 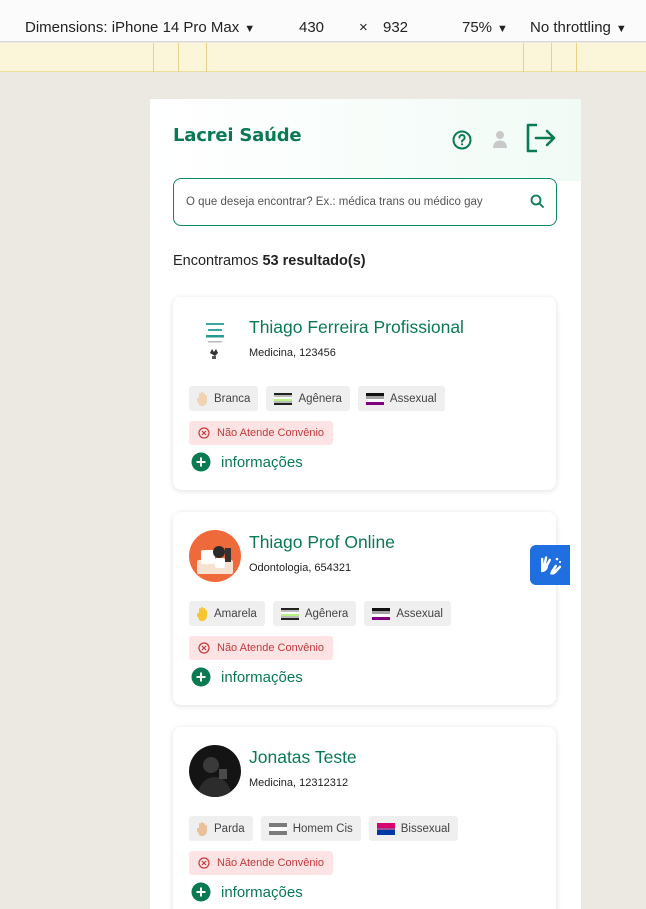 I want to click on avatar-illustration-icon, so click(x=215, y=556).